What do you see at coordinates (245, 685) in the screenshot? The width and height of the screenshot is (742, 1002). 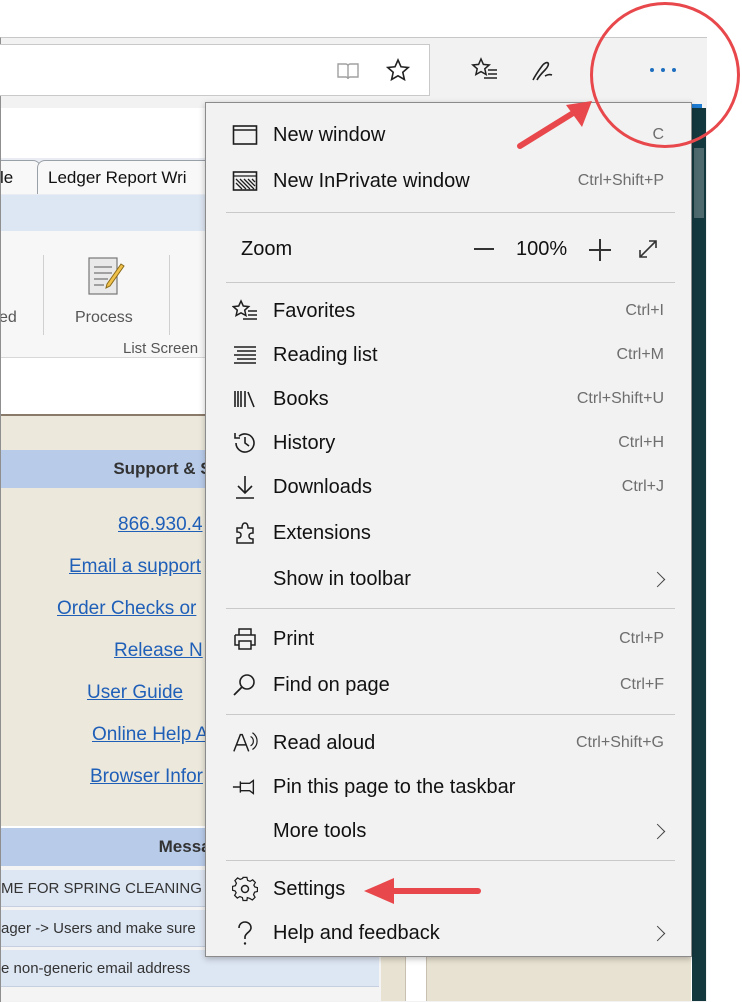 I see `search-icon` at bounding box center [245, 685].